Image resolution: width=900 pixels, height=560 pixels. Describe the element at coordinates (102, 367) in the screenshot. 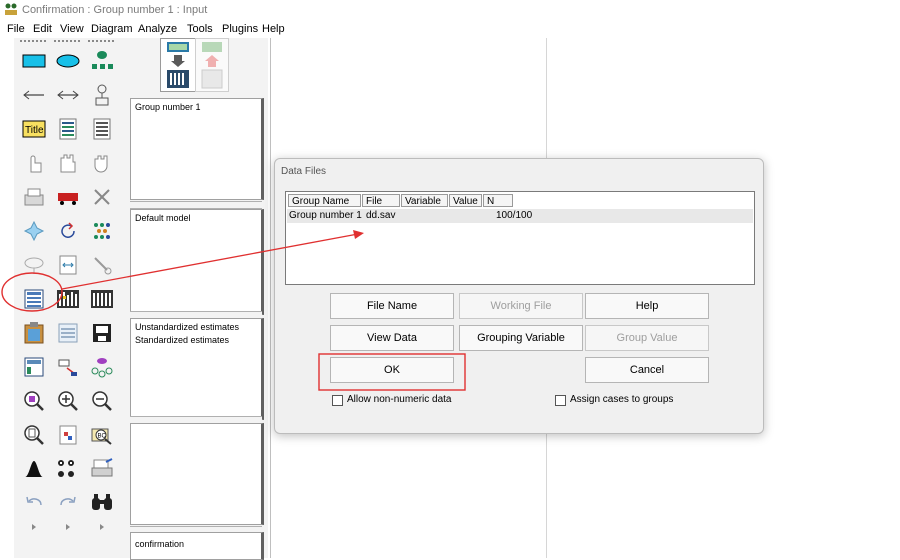

I see `preserve-symmetries-icon` at that location.